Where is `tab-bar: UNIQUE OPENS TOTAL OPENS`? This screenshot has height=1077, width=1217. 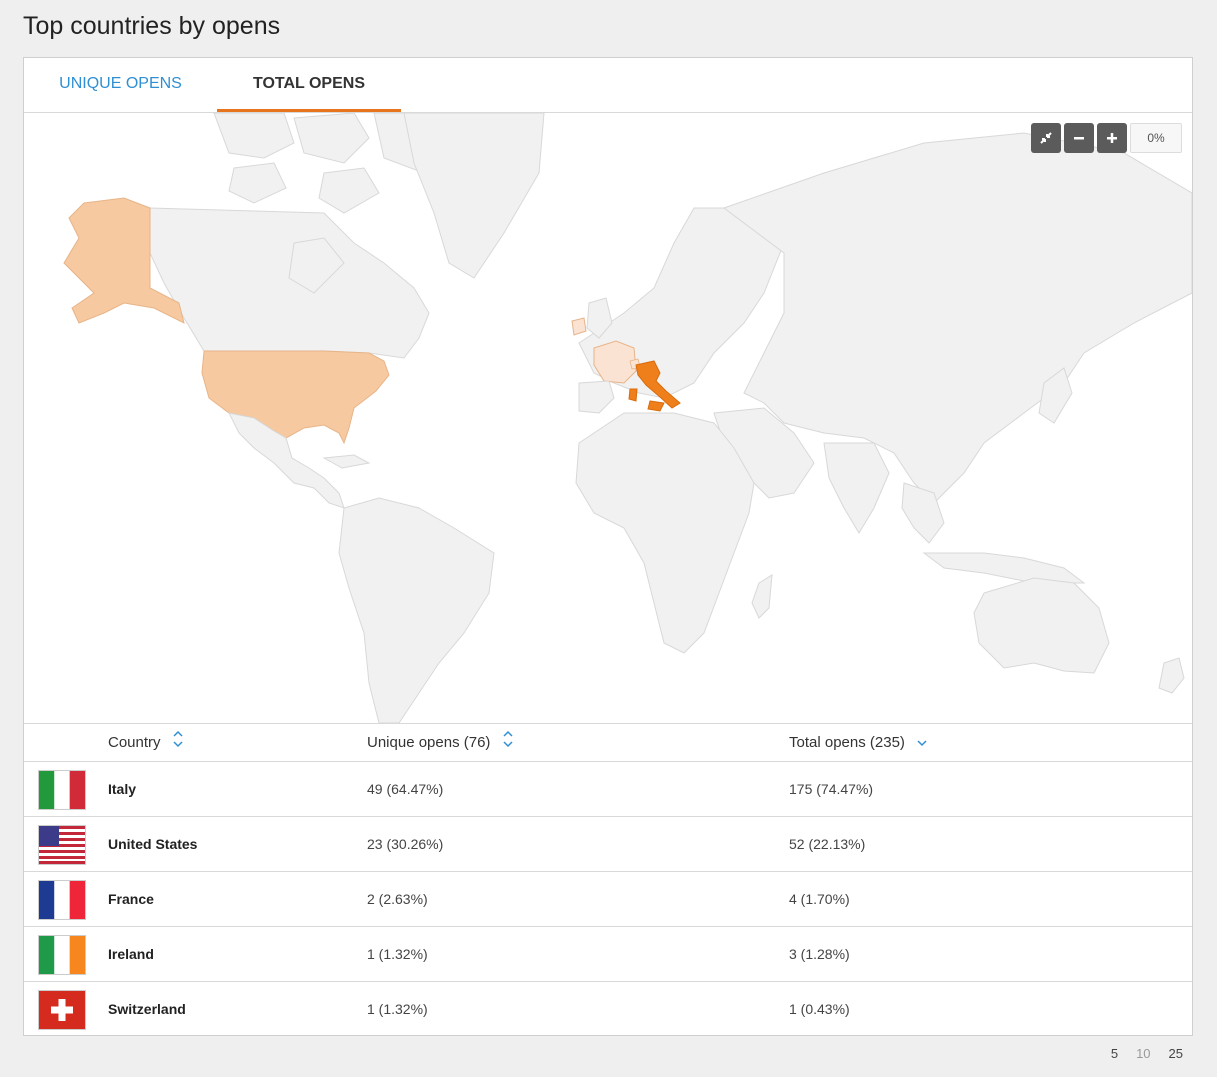 tab-bar: UNIQUE OPENS TOTAL OPENS is located at coordinates (608, 85).